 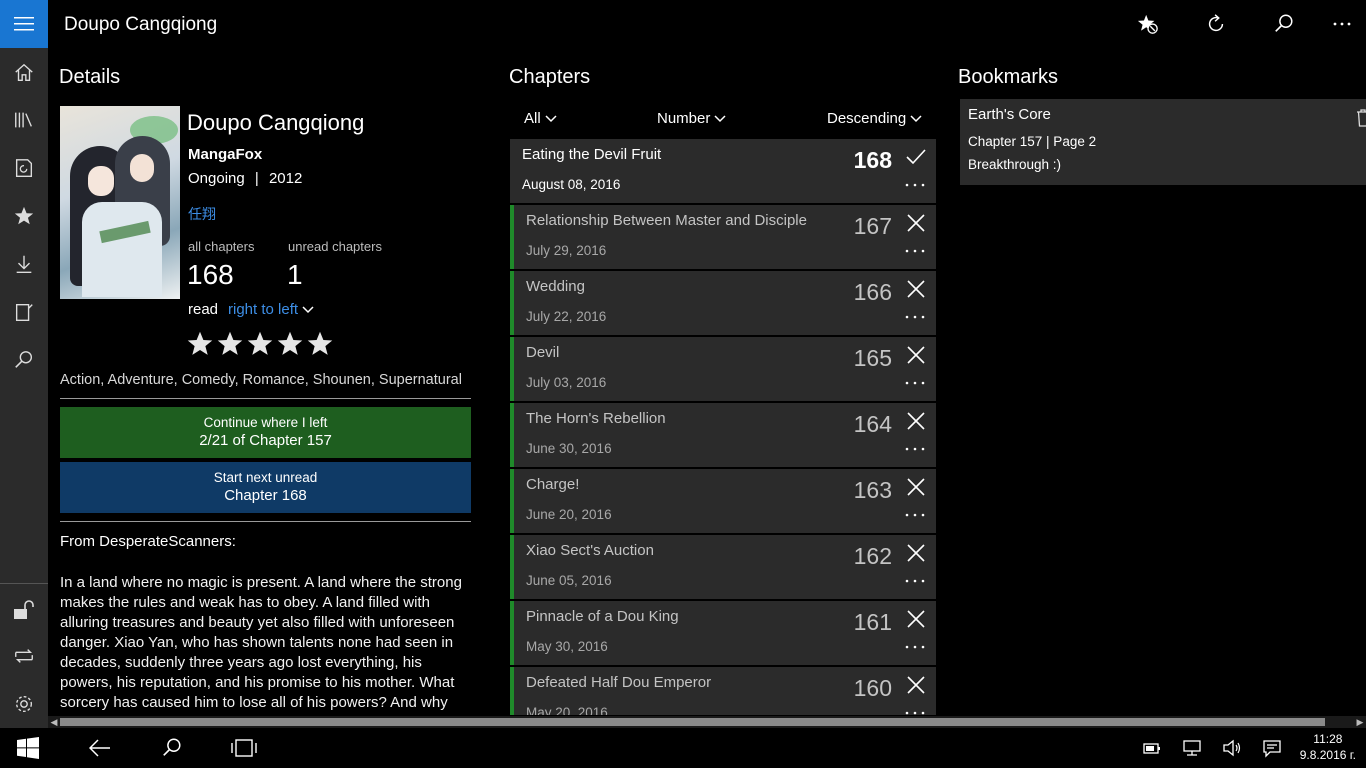 What do you see at coordinates (24, 168) in the screenshot?
I see `nav-updates` at bounding box center [24, 168].